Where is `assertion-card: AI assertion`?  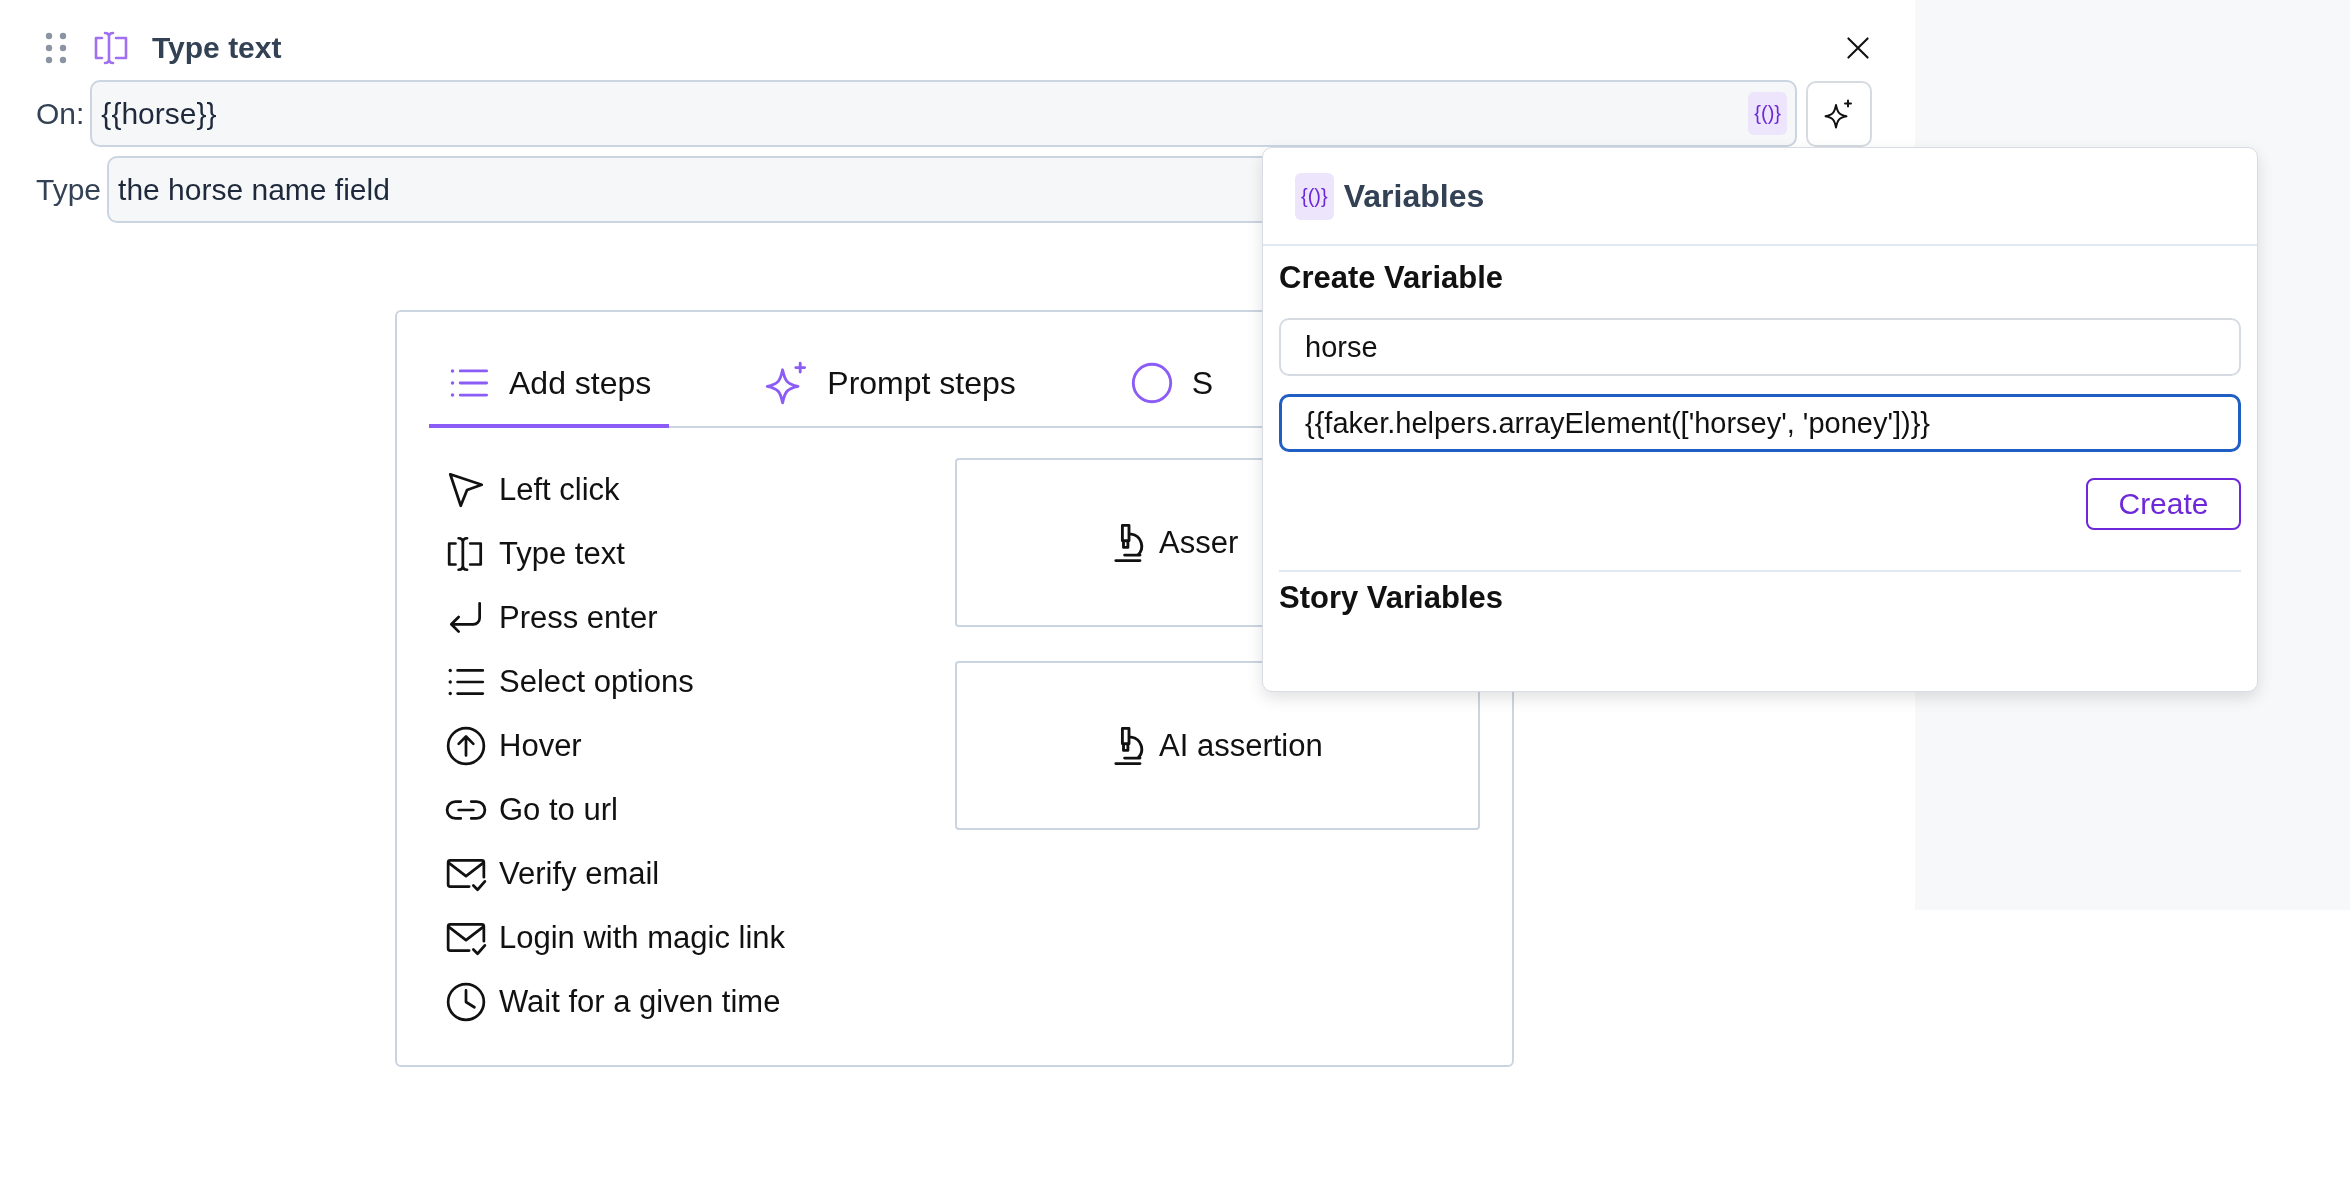 assertion-card: AI assertion is located at coordinates (1217, 745).